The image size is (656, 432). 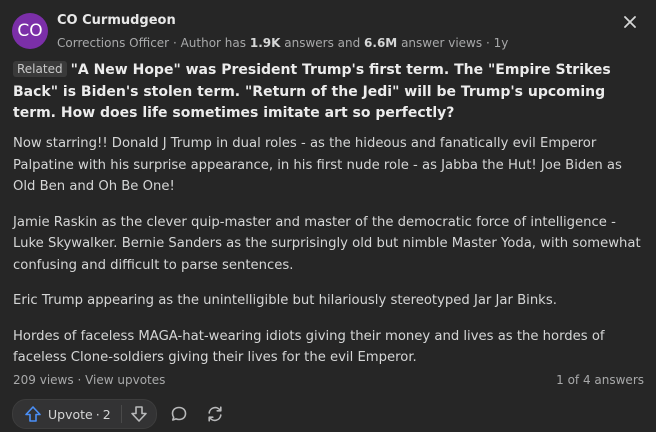 I want to click on arrow-up-icon, so click(x=33, y=414).